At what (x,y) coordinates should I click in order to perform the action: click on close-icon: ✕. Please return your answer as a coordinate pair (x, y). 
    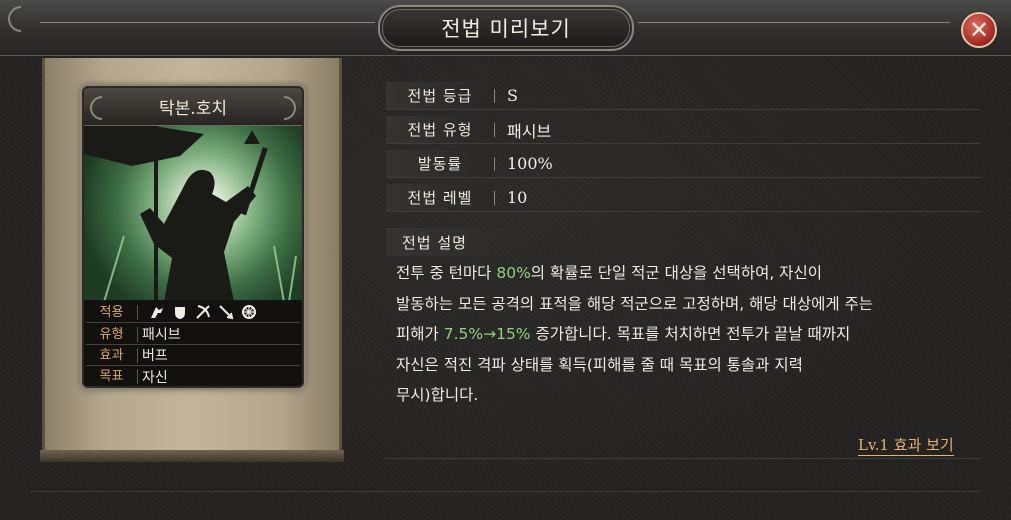
    Looking at the image, I should click on (979, 30).